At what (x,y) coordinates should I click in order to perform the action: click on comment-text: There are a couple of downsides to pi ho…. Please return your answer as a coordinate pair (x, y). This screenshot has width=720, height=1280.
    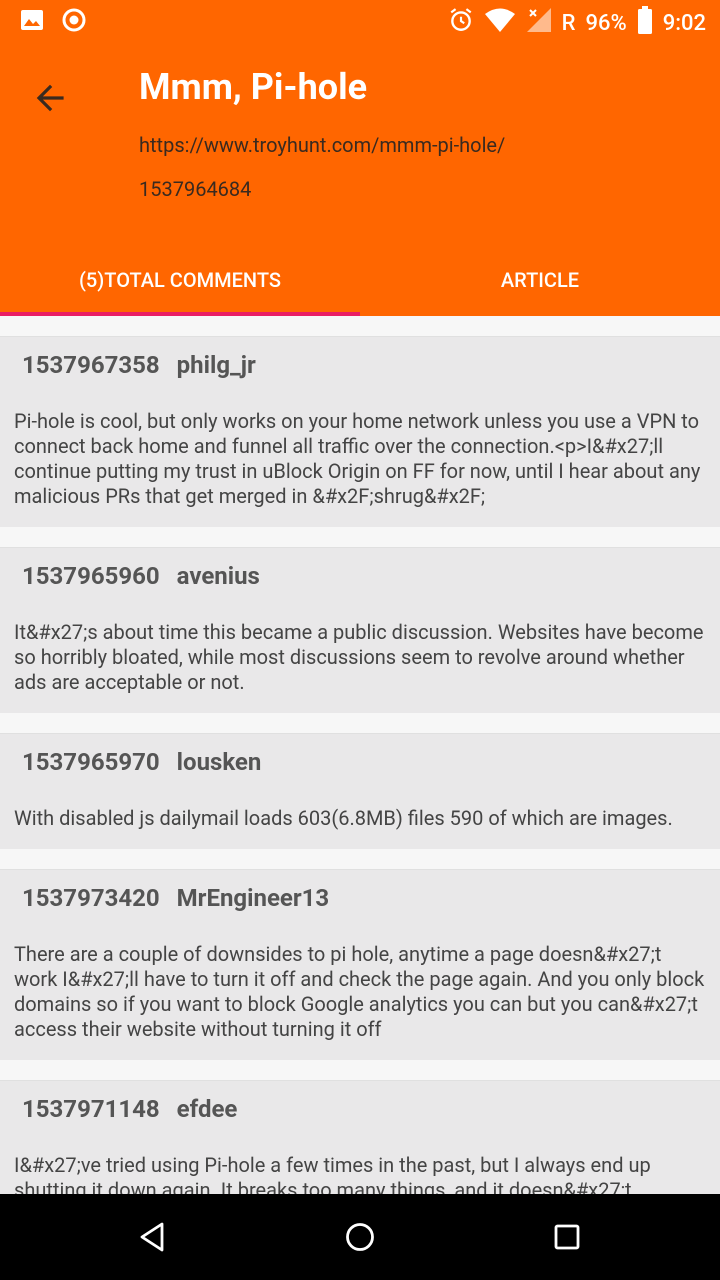
    Looking at the image, I should click on (359, 991).